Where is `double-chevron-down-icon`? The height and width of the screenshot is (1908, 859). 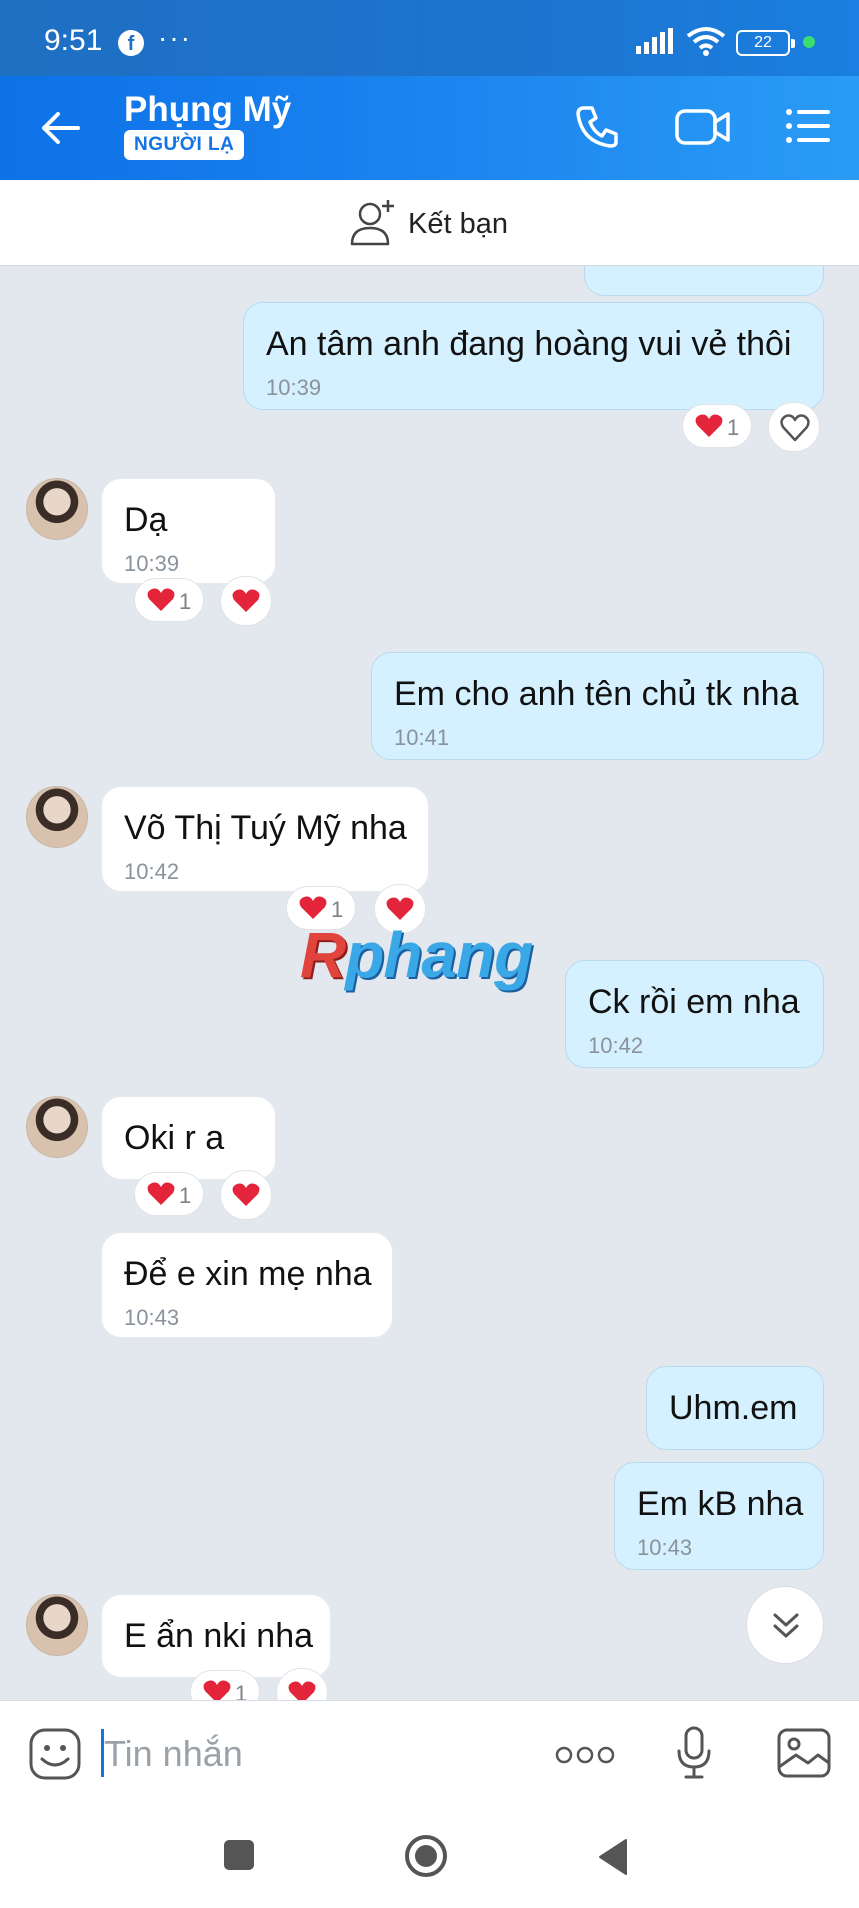
double-chevron-down-icon is located at coordinates (786, 1625).